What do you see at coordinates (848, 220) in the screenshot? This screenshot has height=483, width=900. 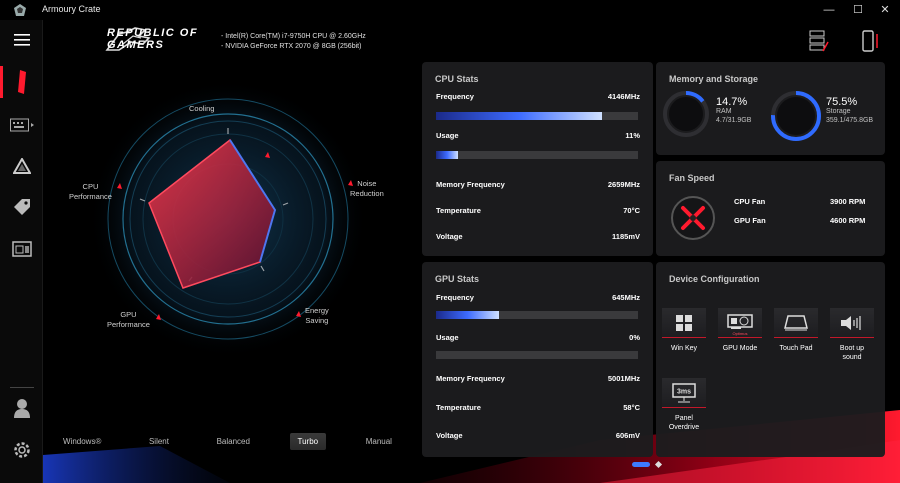 I see `gpu-fan-value: 4600 RPM` at bounding box center [848, 220].